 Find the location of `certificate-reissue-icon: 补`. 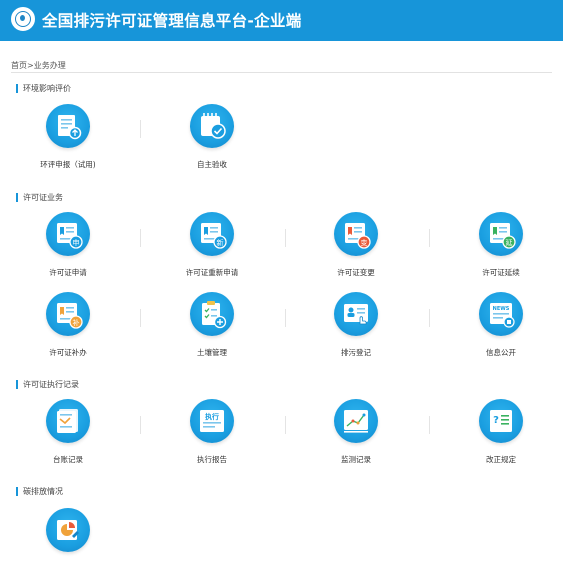

certificate-reissue-icon: 补 is located at coordinates (68, 314).